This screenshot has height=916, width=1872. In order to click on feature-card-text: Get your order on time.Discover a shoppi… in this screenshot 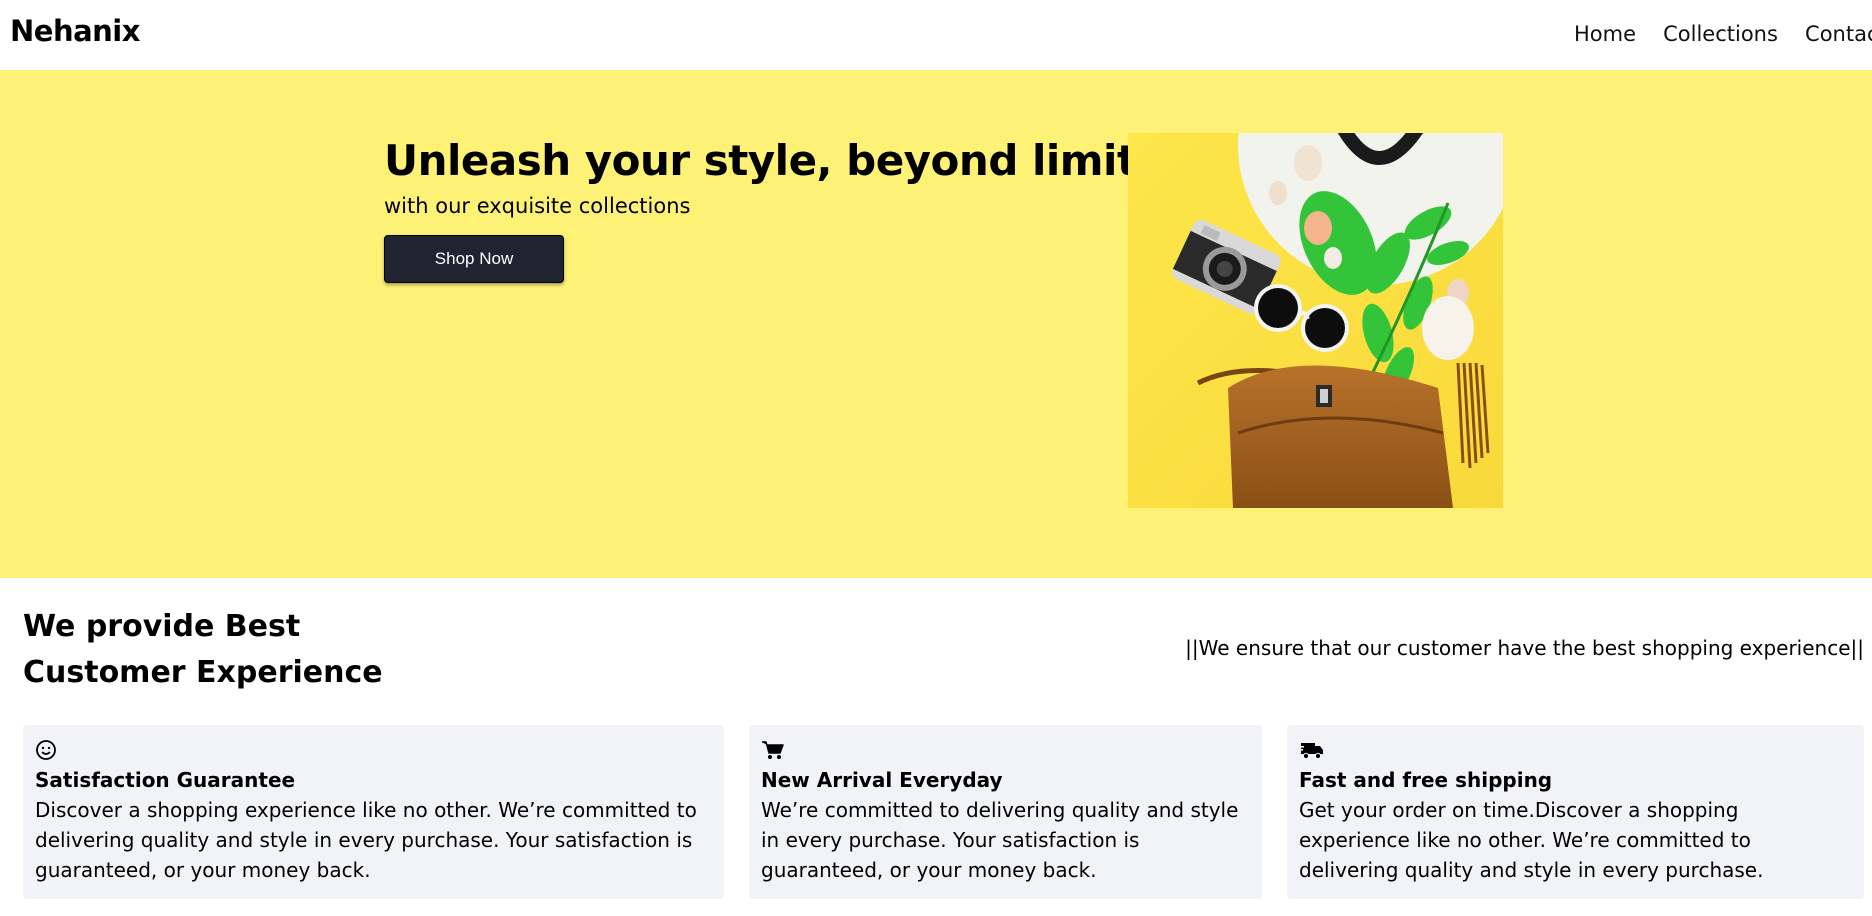, I will do `click(1531, 840)`.